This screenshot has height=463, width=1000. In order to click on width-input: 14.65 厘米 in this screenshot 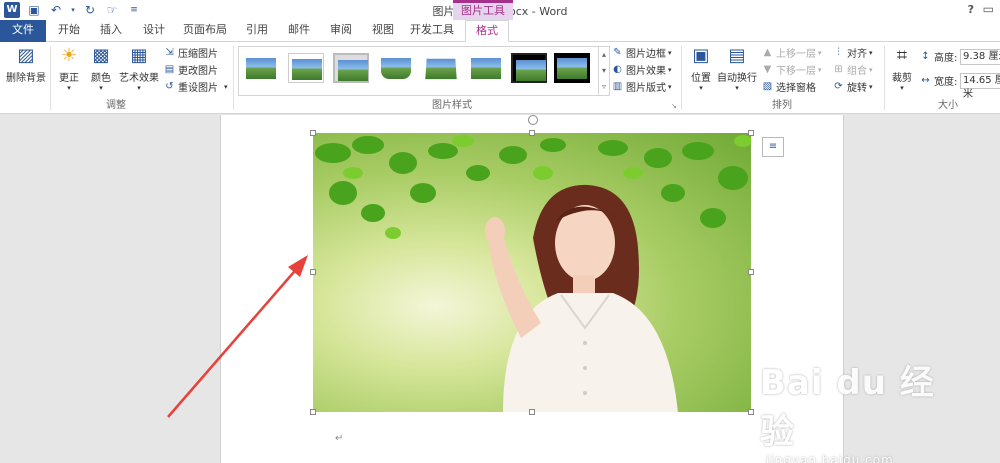, I will do `click(980, 86)`.